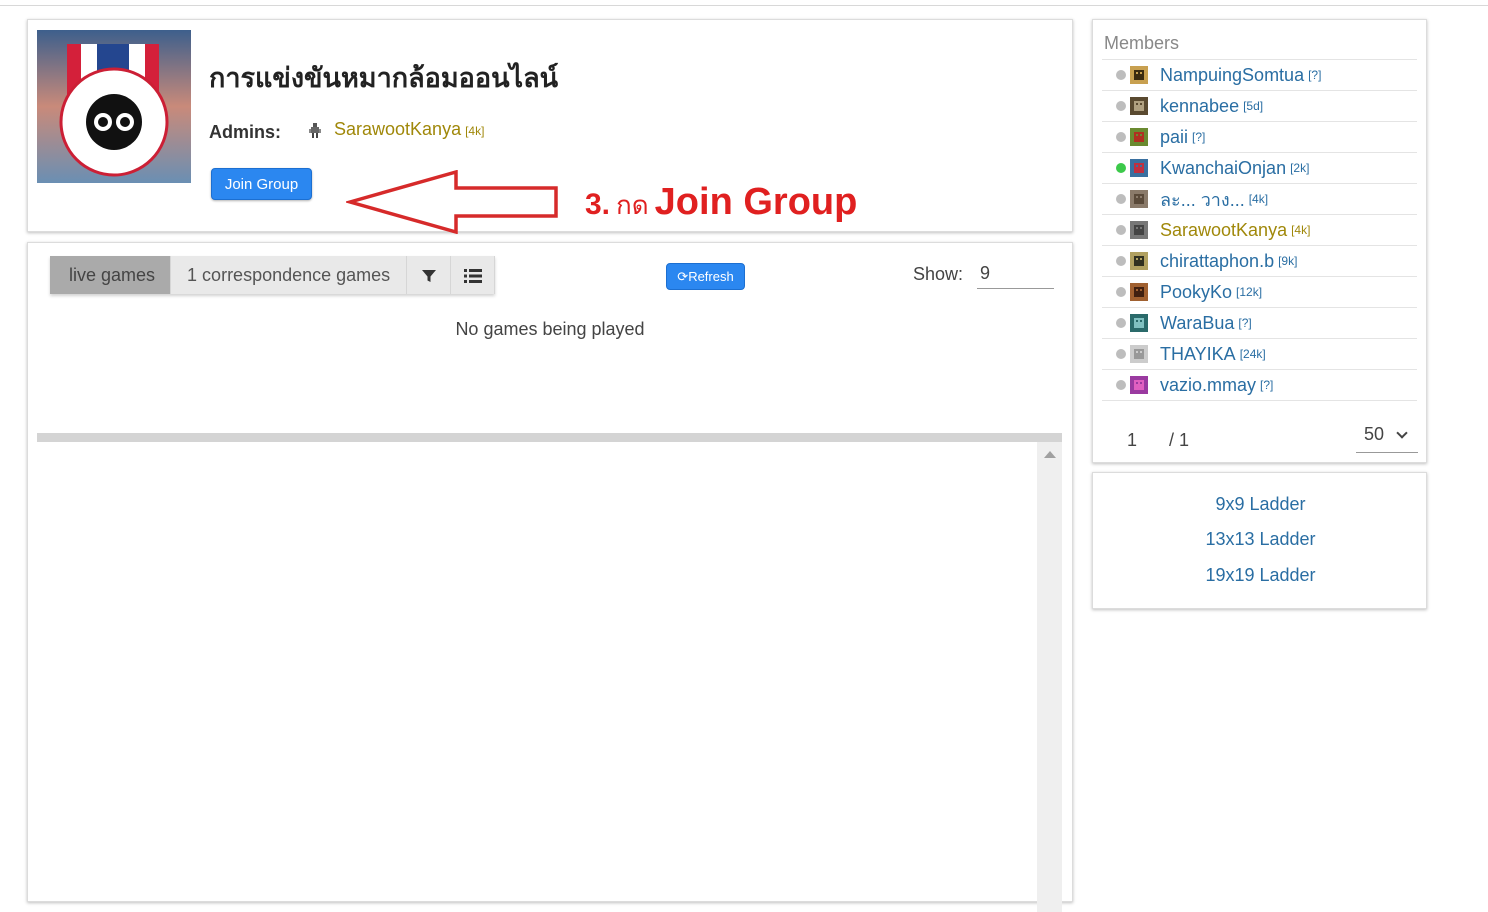  I want to click on member-row: SarawootKanya [4k], so click(1259, 230).